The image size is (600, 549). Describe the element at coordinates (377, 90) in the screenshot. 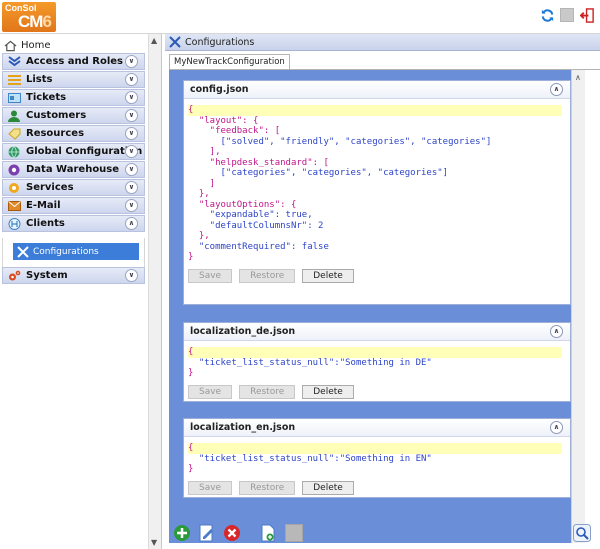

I see `card-header: config.json ∧` at that location.